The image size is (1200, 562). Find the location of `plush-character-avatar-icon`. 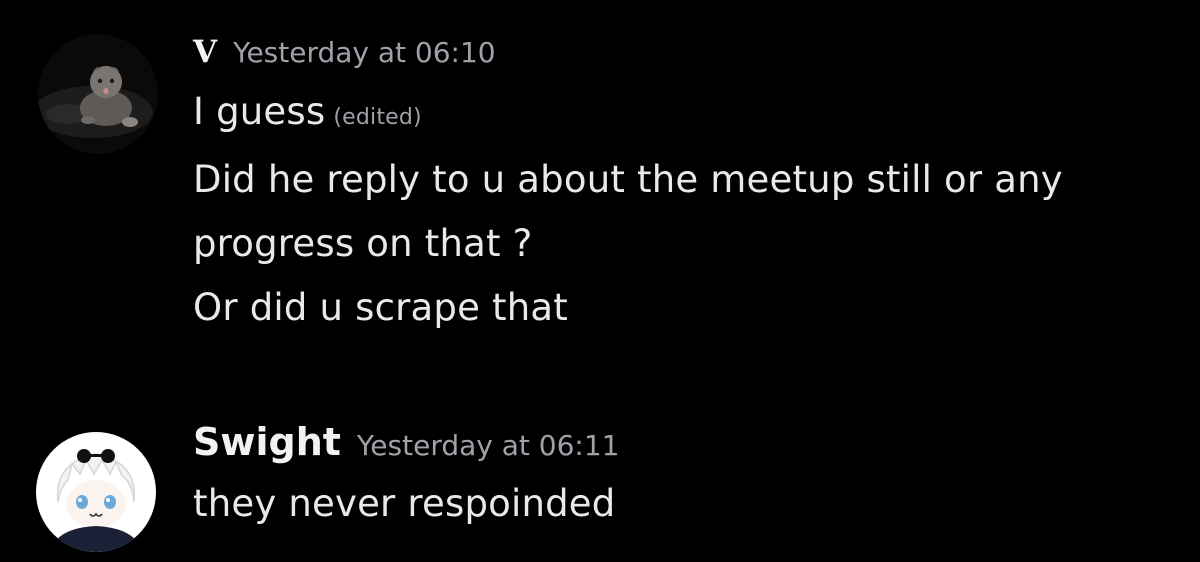

plush-character-avatar-icon is located at coordinates (96, 492).